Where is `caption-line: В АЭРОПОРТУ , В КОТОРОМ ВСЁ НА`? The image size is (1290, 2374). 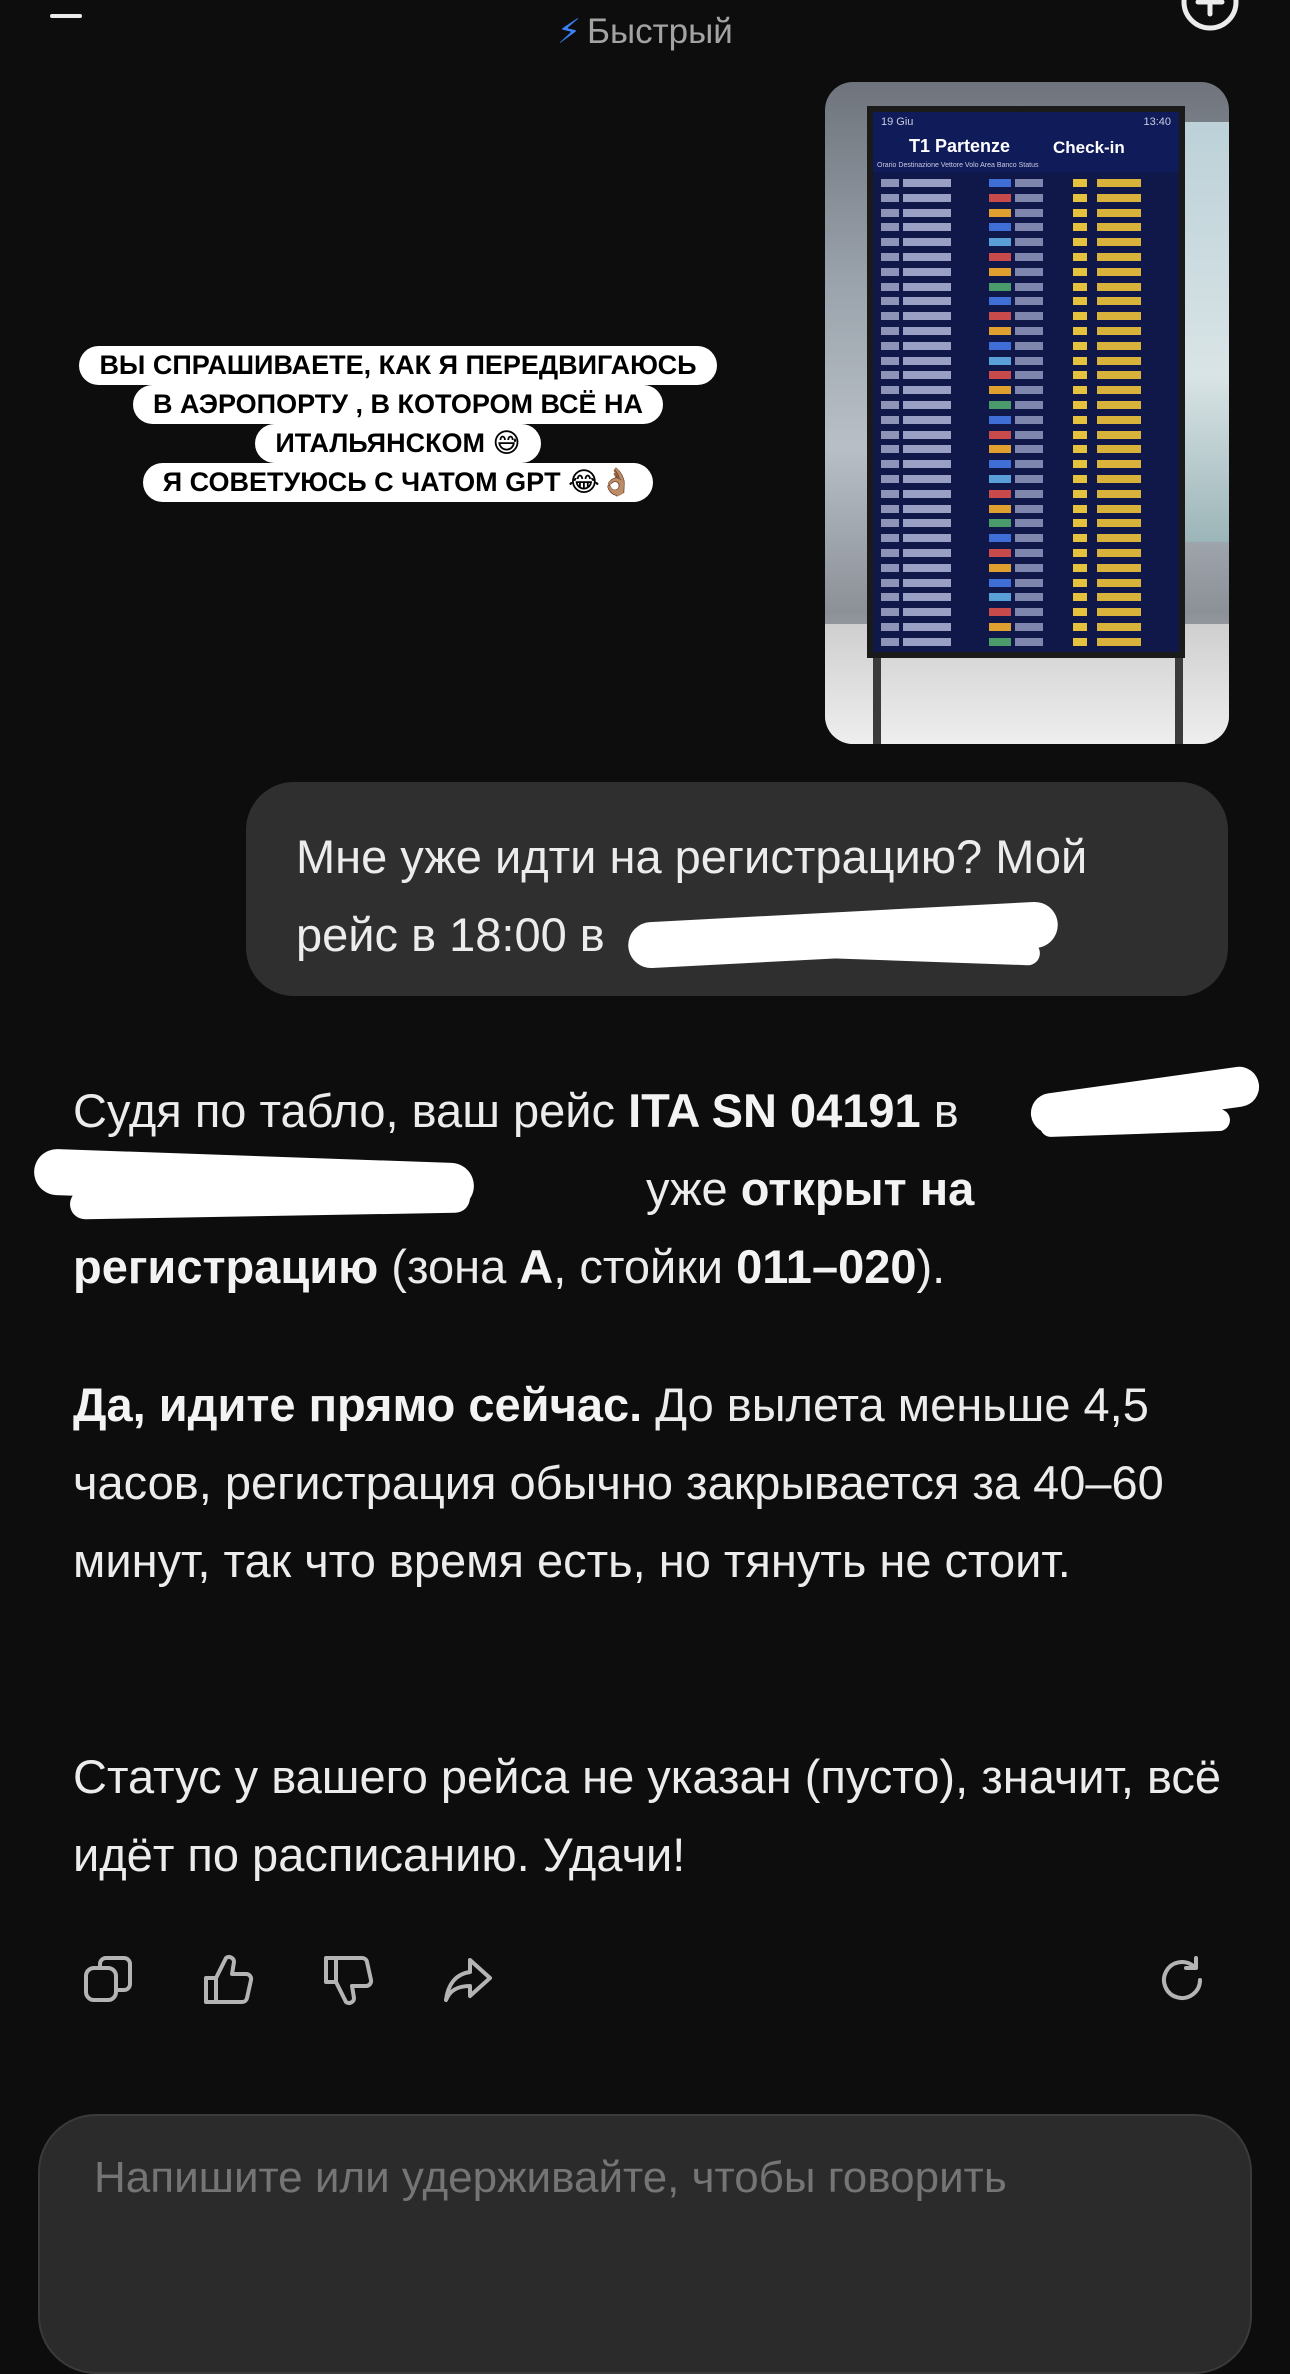
caption-line: В АЭРОПОРТУ , В КОТОРОМ ВСЁ НА is located at coordinates (398, 404).